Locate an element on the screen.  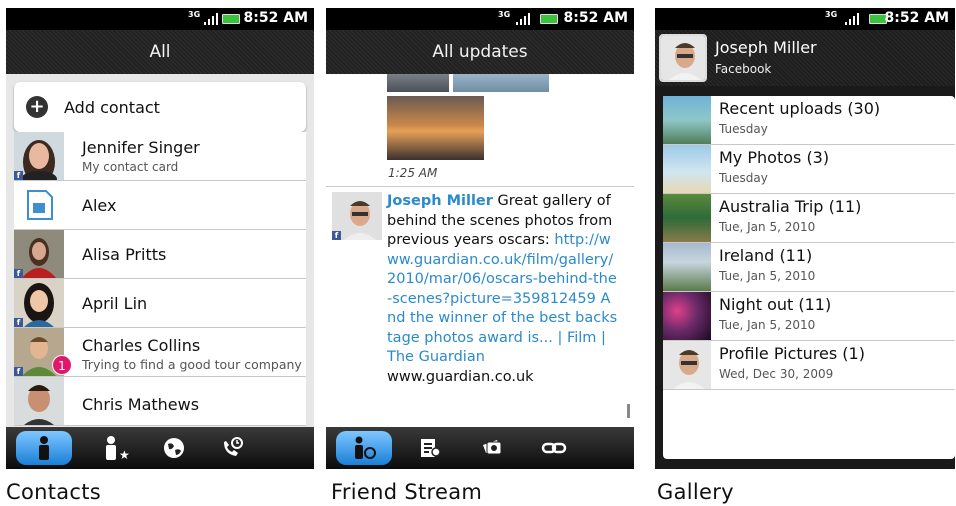
tab-groups: ★ is located at coordinates (116, 448).